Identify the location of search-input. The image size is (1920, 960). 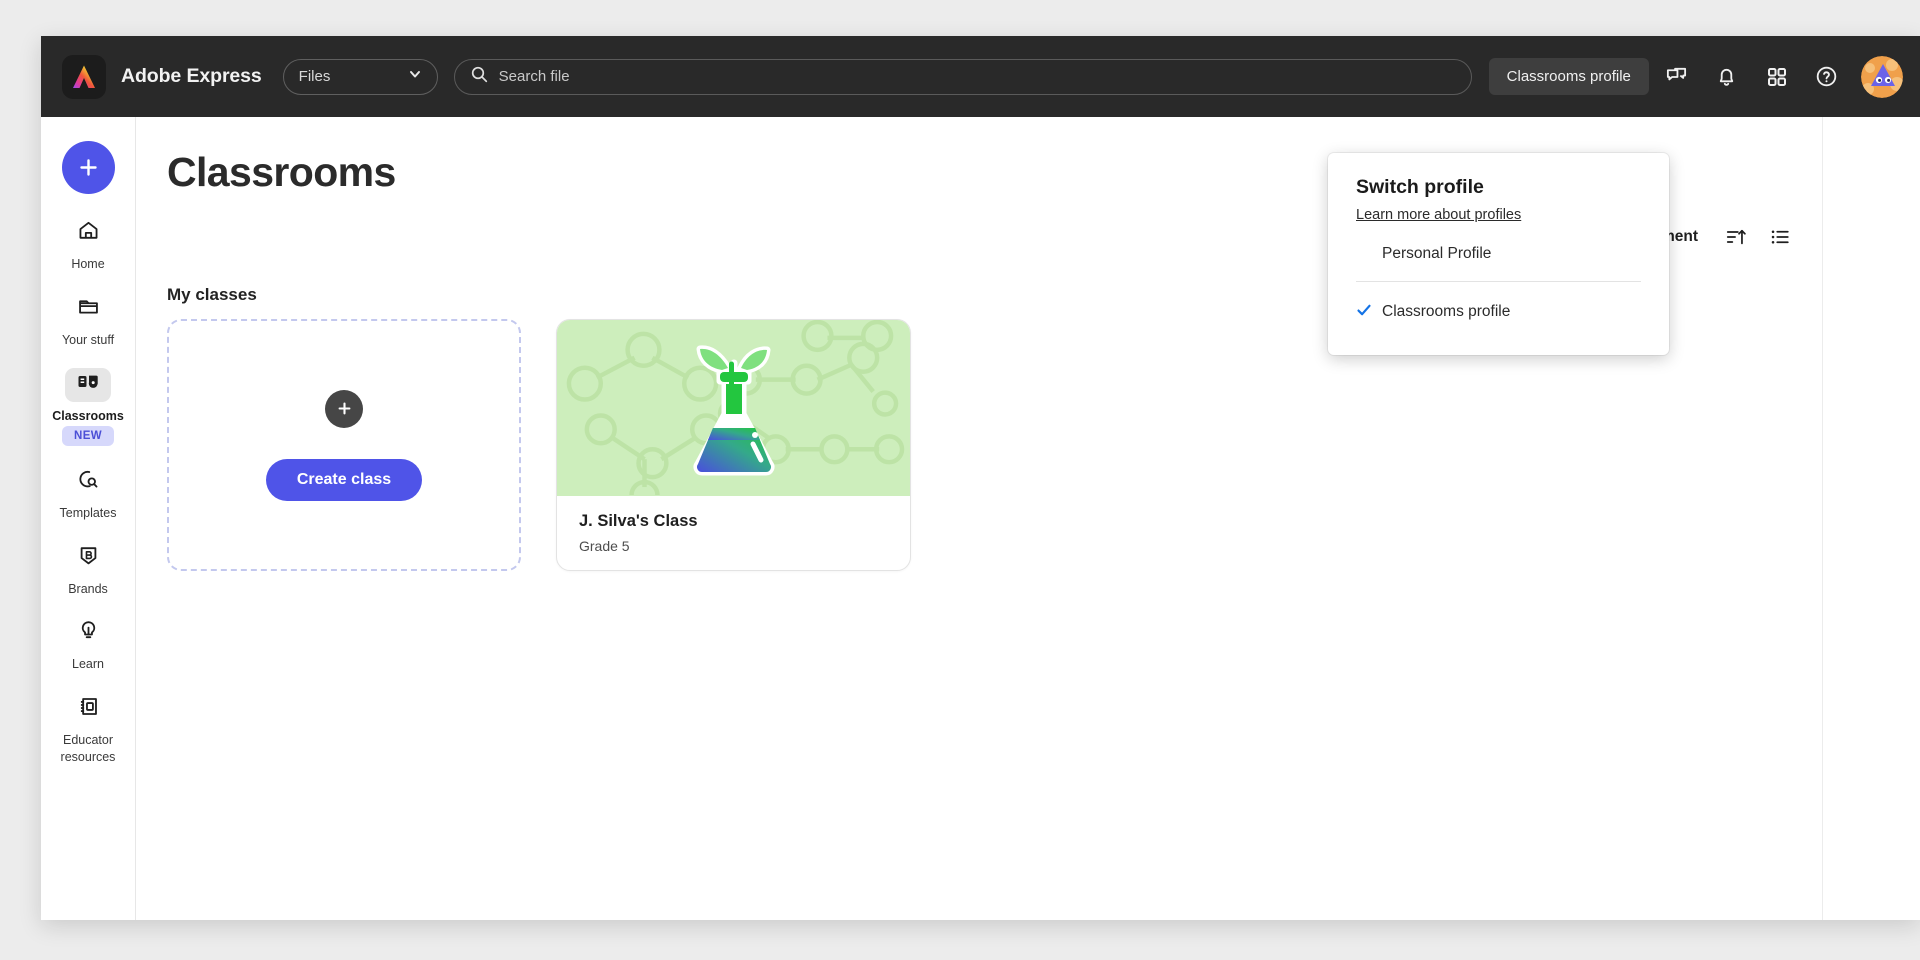
(976, 76).